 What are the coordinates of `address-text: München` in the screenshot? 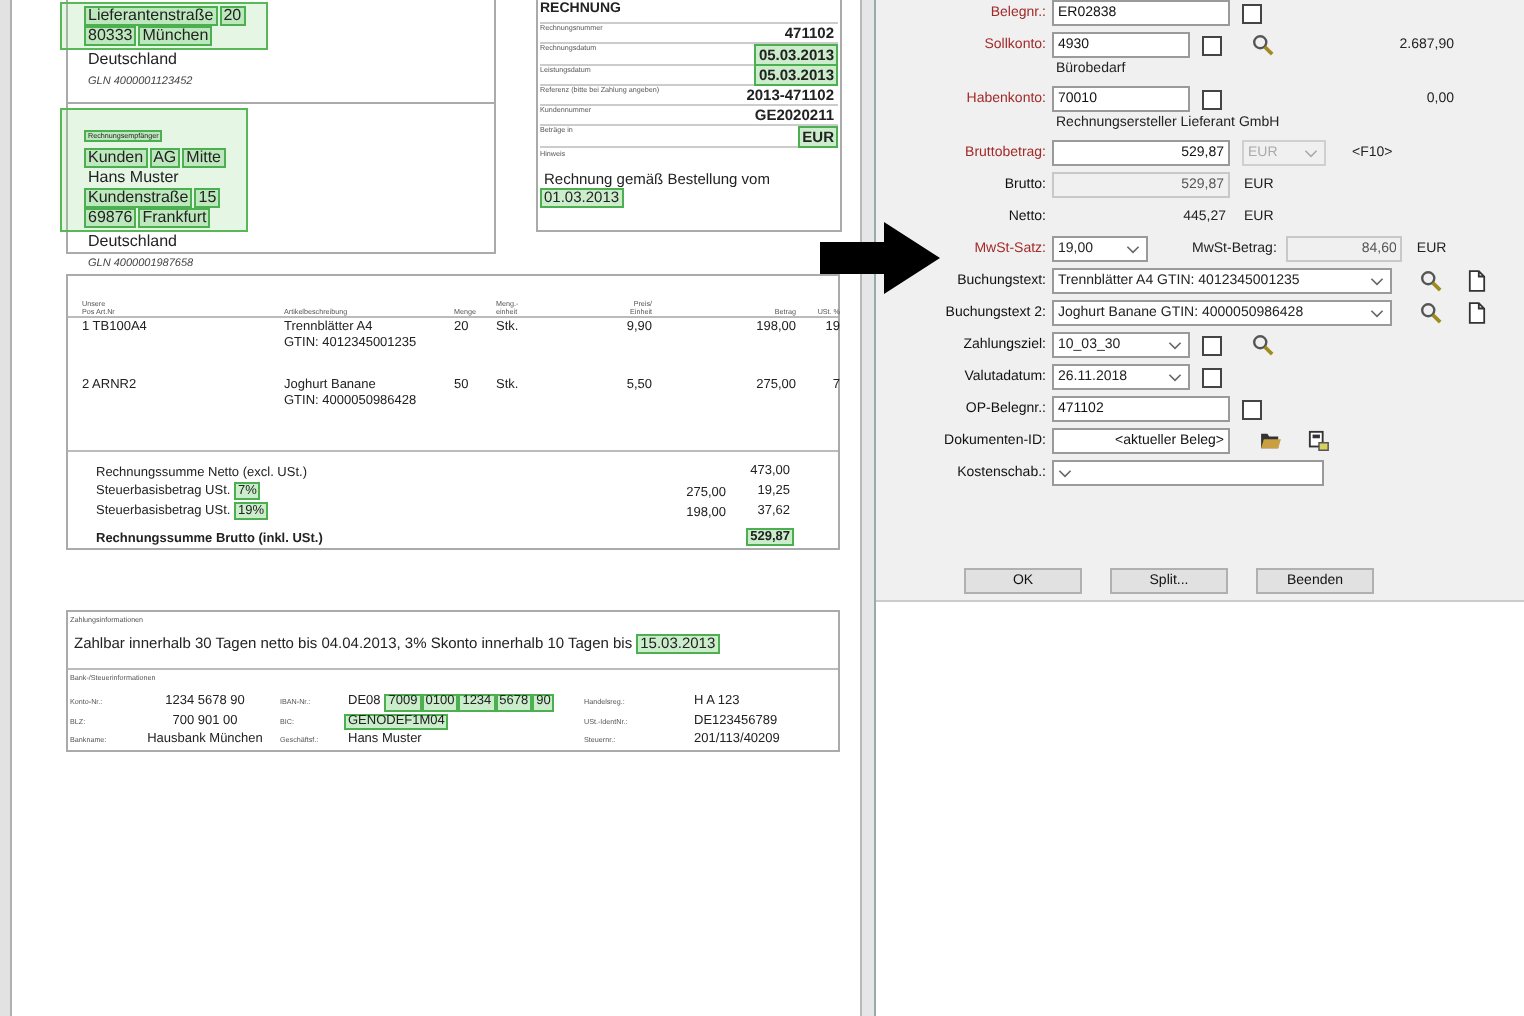 It's located at (175, 36).